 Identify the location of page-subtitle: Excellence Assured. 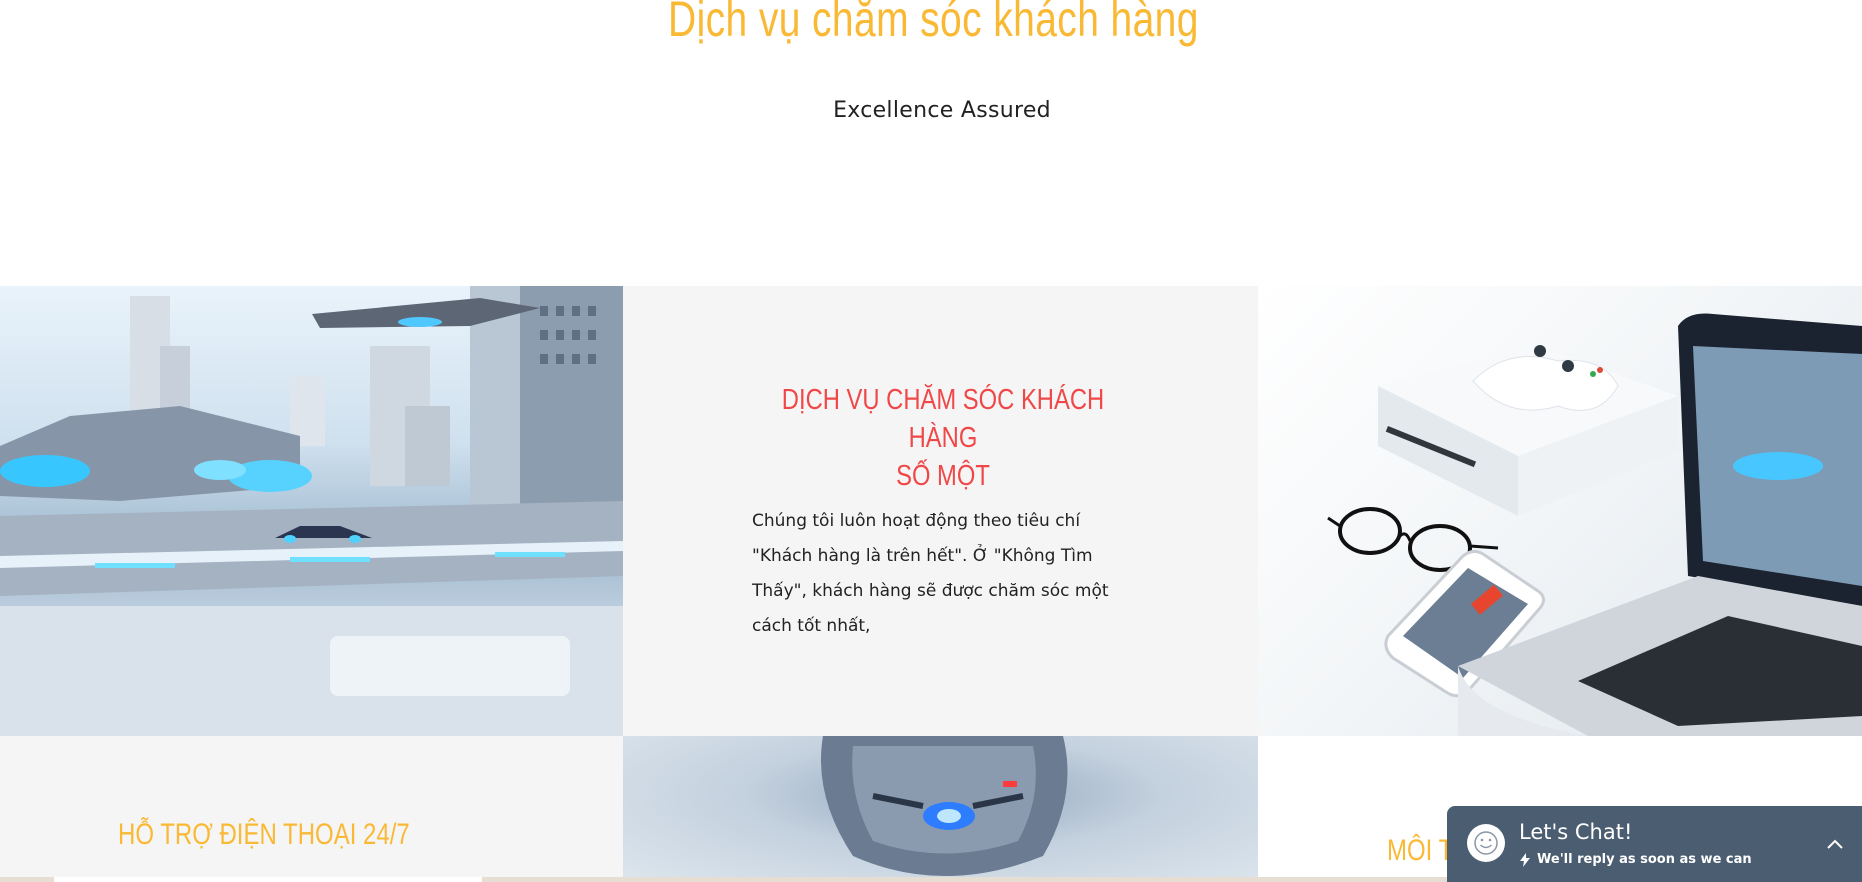
(942, 110).